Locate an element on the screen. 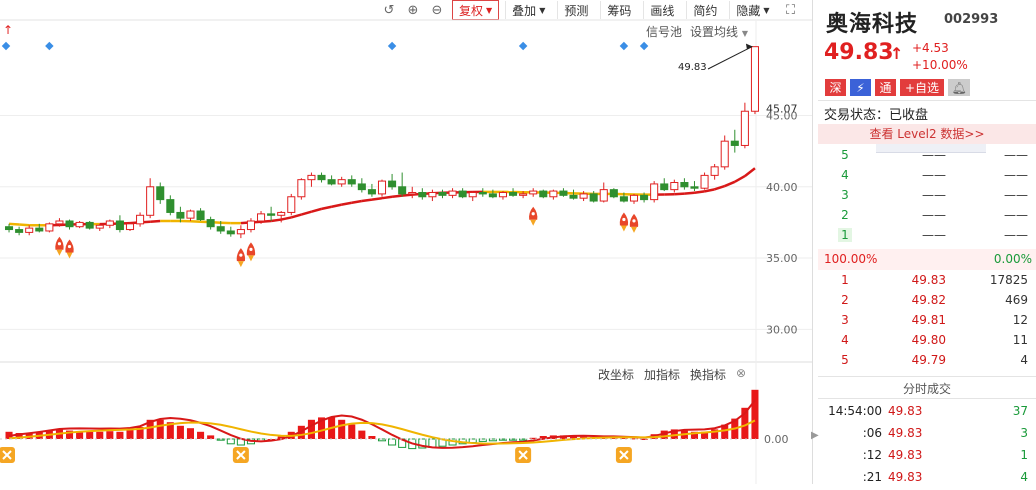  buy-volume: 4 is located at coordinates (998, 360).